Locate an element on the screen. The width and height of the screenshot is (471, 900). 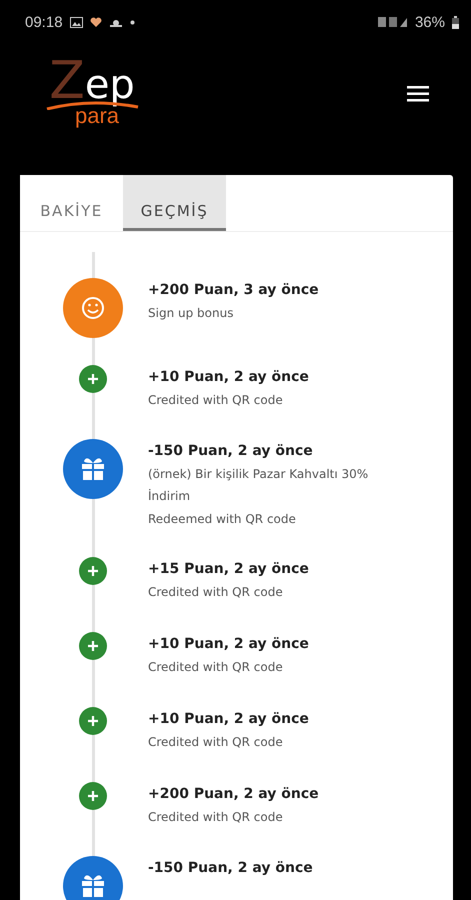
history-title: +200 Puan, 2 ay önce is located at coordinates (234, 794).